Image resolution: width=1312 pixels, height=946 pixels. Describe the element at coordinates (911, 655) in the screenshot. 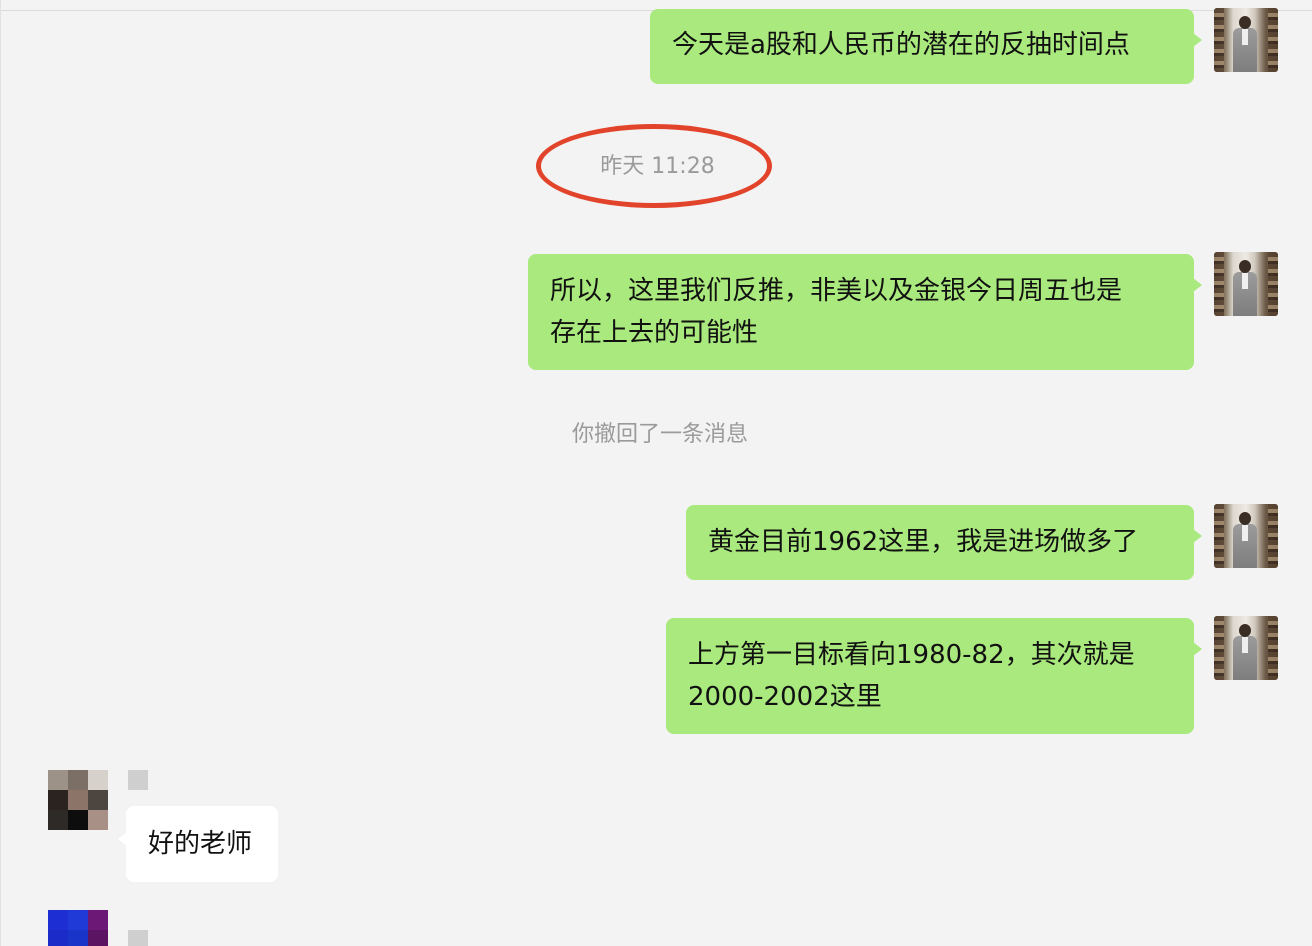

I see `message-text-line: 上方第一目标看向1980-82，其次就是` at that location.